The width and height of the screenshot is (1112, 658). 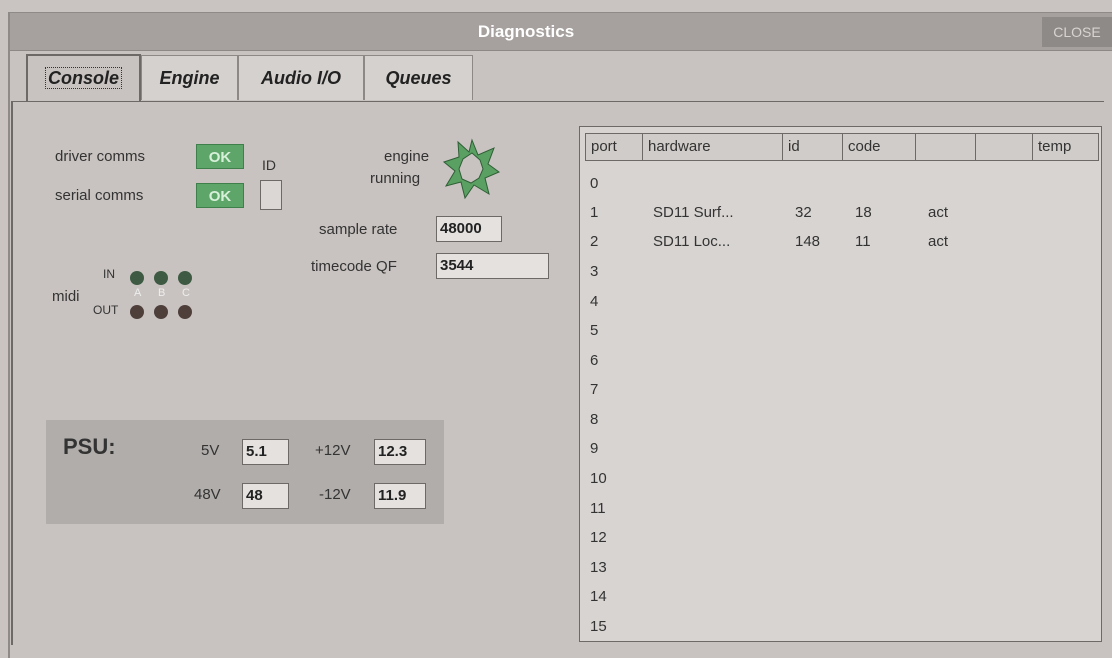 I want to click on midi-in-label: IN, so click(x=109, y=274).